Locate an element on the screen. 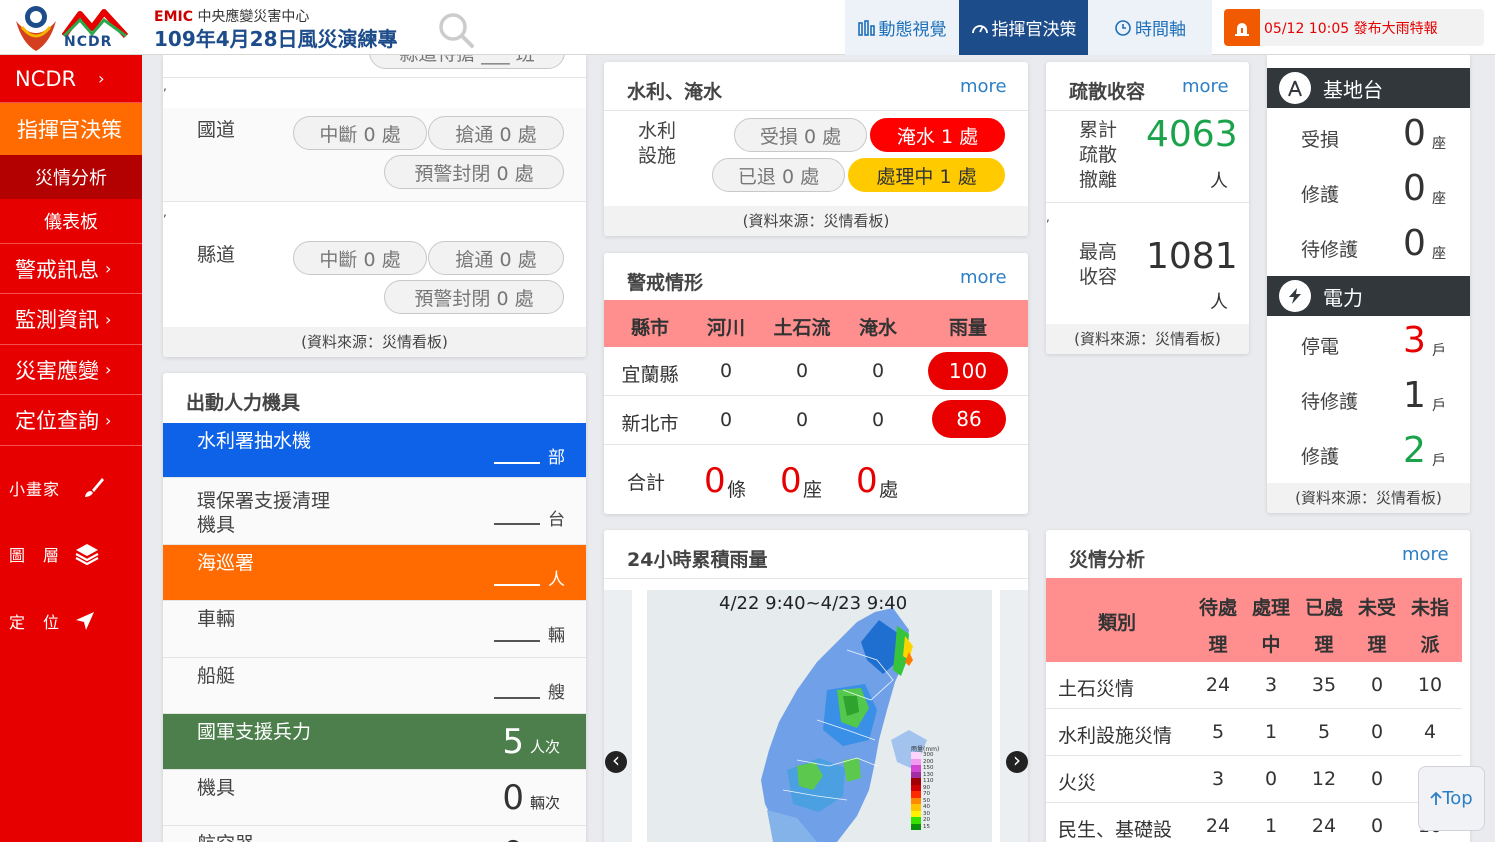 Image resolution: width=1495 pixels, height=842 pixels. row-label: 航空器 is located at coordinates (272, 837).